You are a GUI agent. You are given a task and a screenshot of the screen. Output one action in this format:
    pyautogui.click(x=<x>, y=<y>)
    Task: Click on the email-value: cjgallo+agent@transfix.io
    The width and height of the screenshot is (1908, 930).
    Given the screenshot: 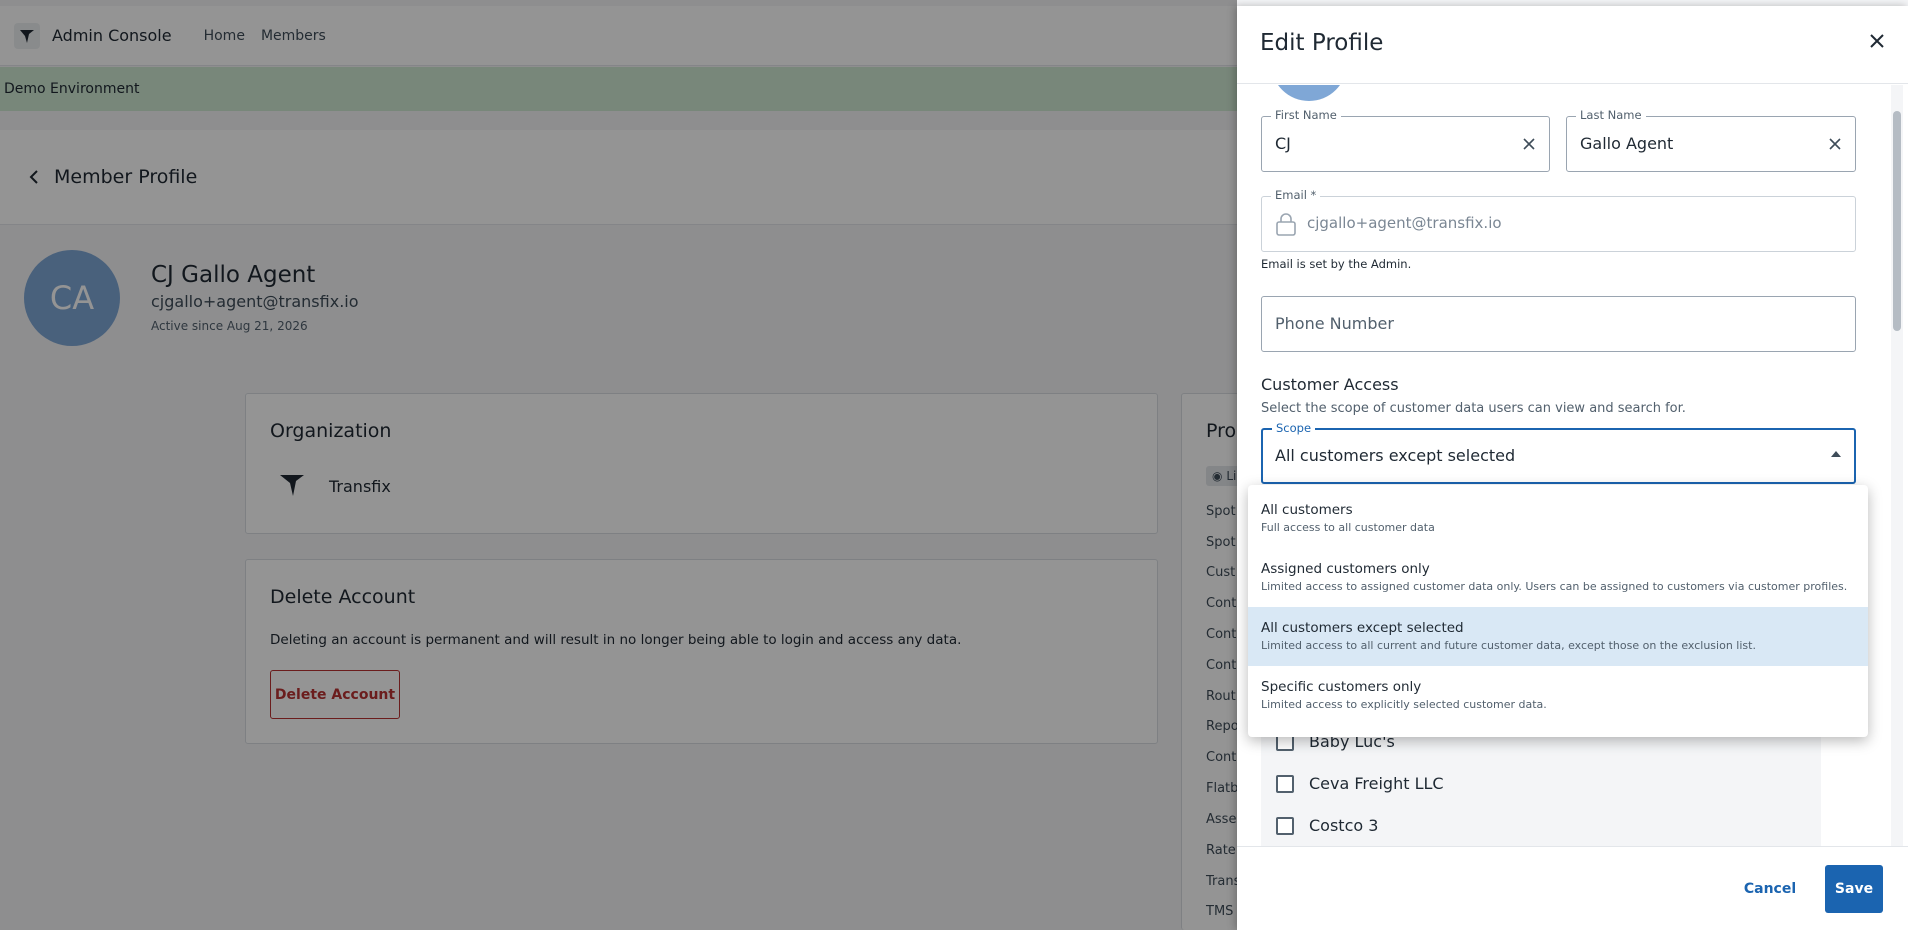 What is the action you would take?
    pyautogui.click(x=1404, y=223)
    